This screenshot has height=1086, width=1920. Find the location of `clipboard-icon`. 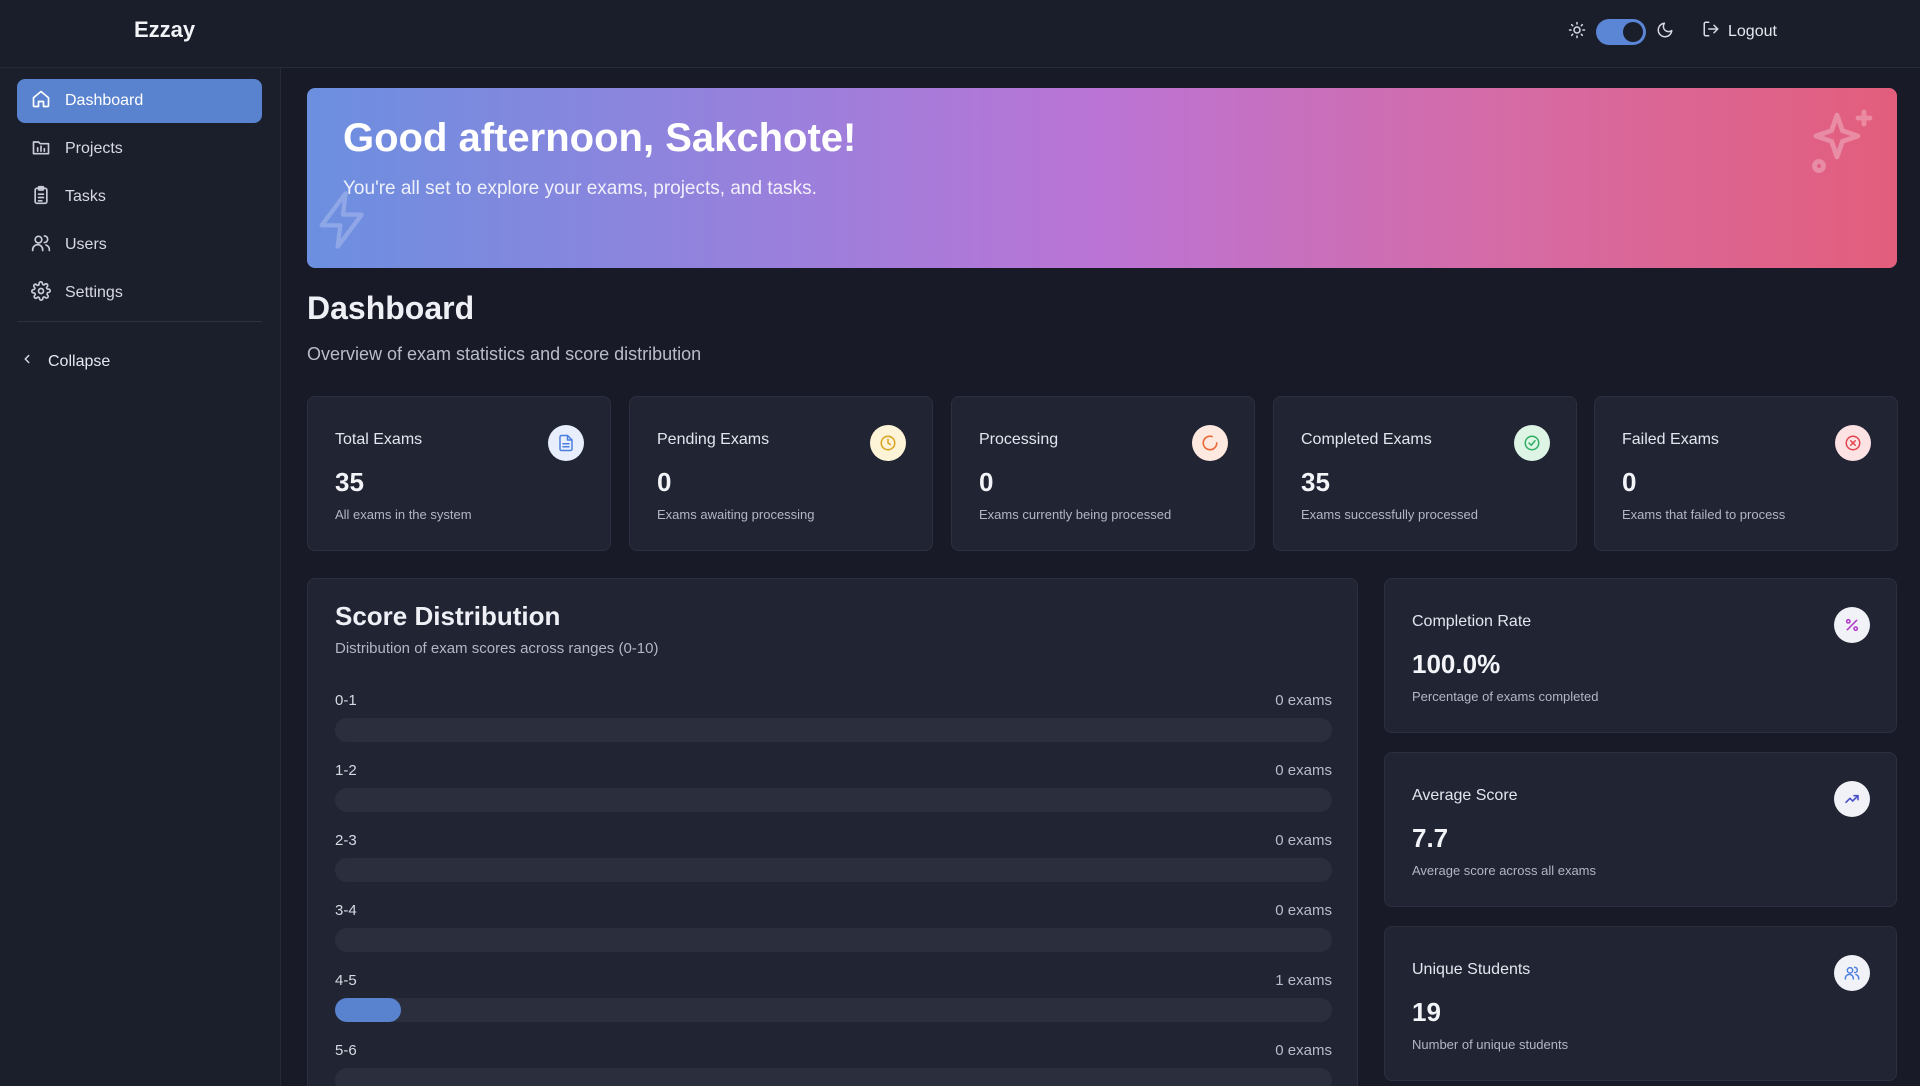

clipboard-icon is located at coordinates (41, 197).